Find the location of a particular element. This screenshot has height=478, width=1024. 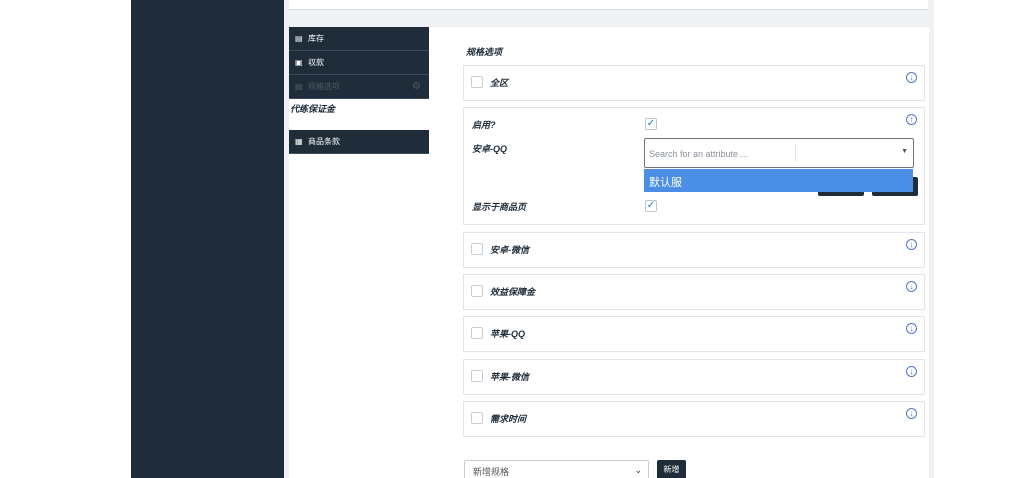

android-qq-label: 安卓-QQ is located at coordinates (489, 149).